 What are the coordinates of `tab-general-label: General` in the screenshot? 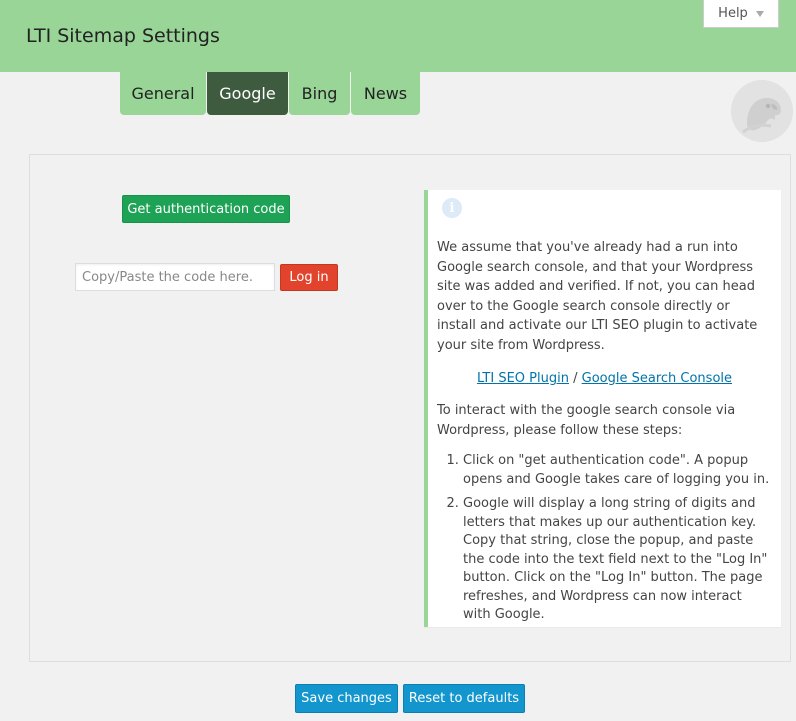 It's located at (163, 93).